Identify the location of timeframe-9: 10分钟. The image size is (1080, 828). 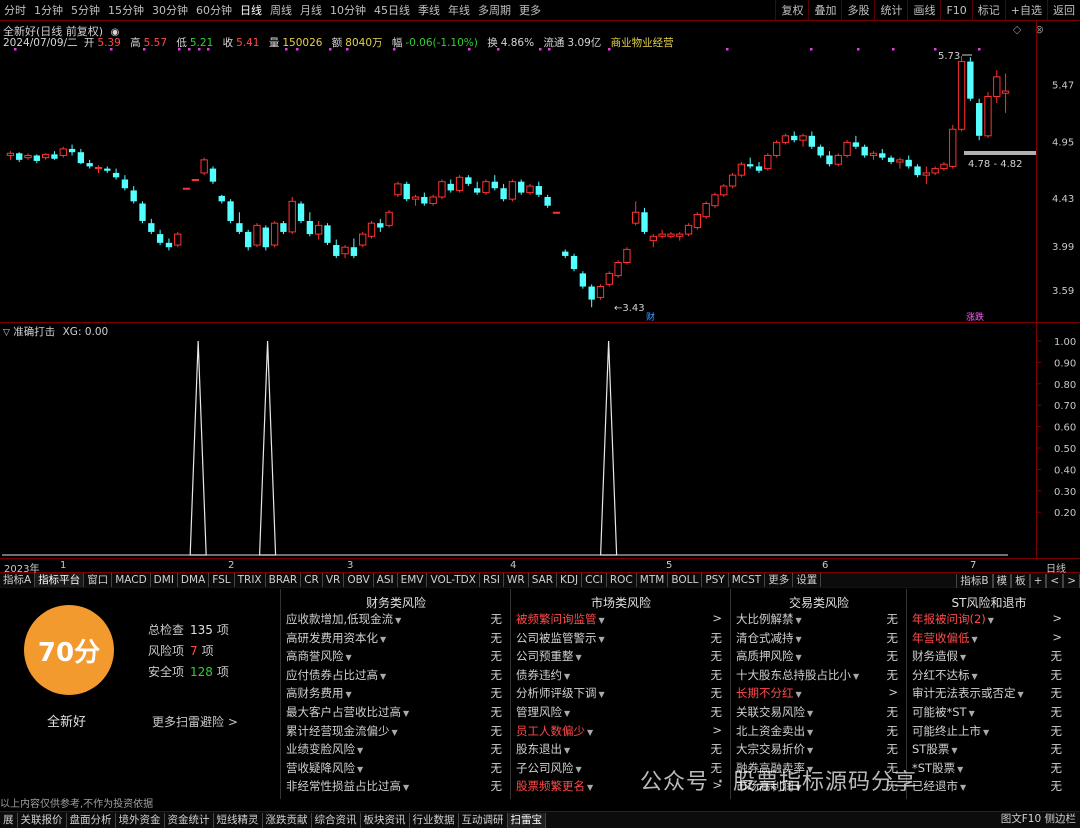
(348, 10).